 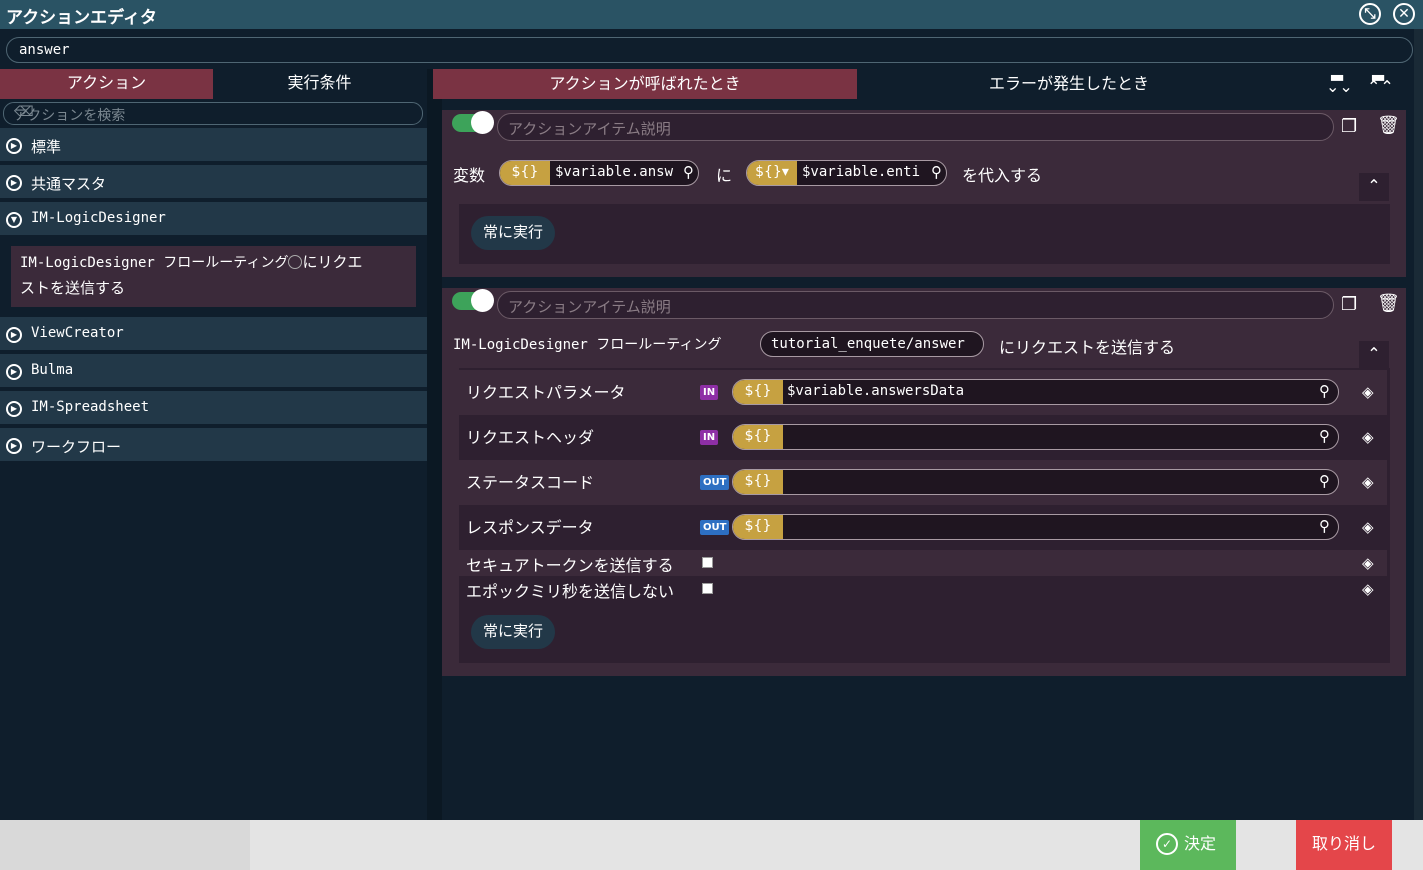 What do you see at coordinates (319, 84) in the screenshot?
I see `tab-condition: 実行条件` at bounding box center [319, 84].